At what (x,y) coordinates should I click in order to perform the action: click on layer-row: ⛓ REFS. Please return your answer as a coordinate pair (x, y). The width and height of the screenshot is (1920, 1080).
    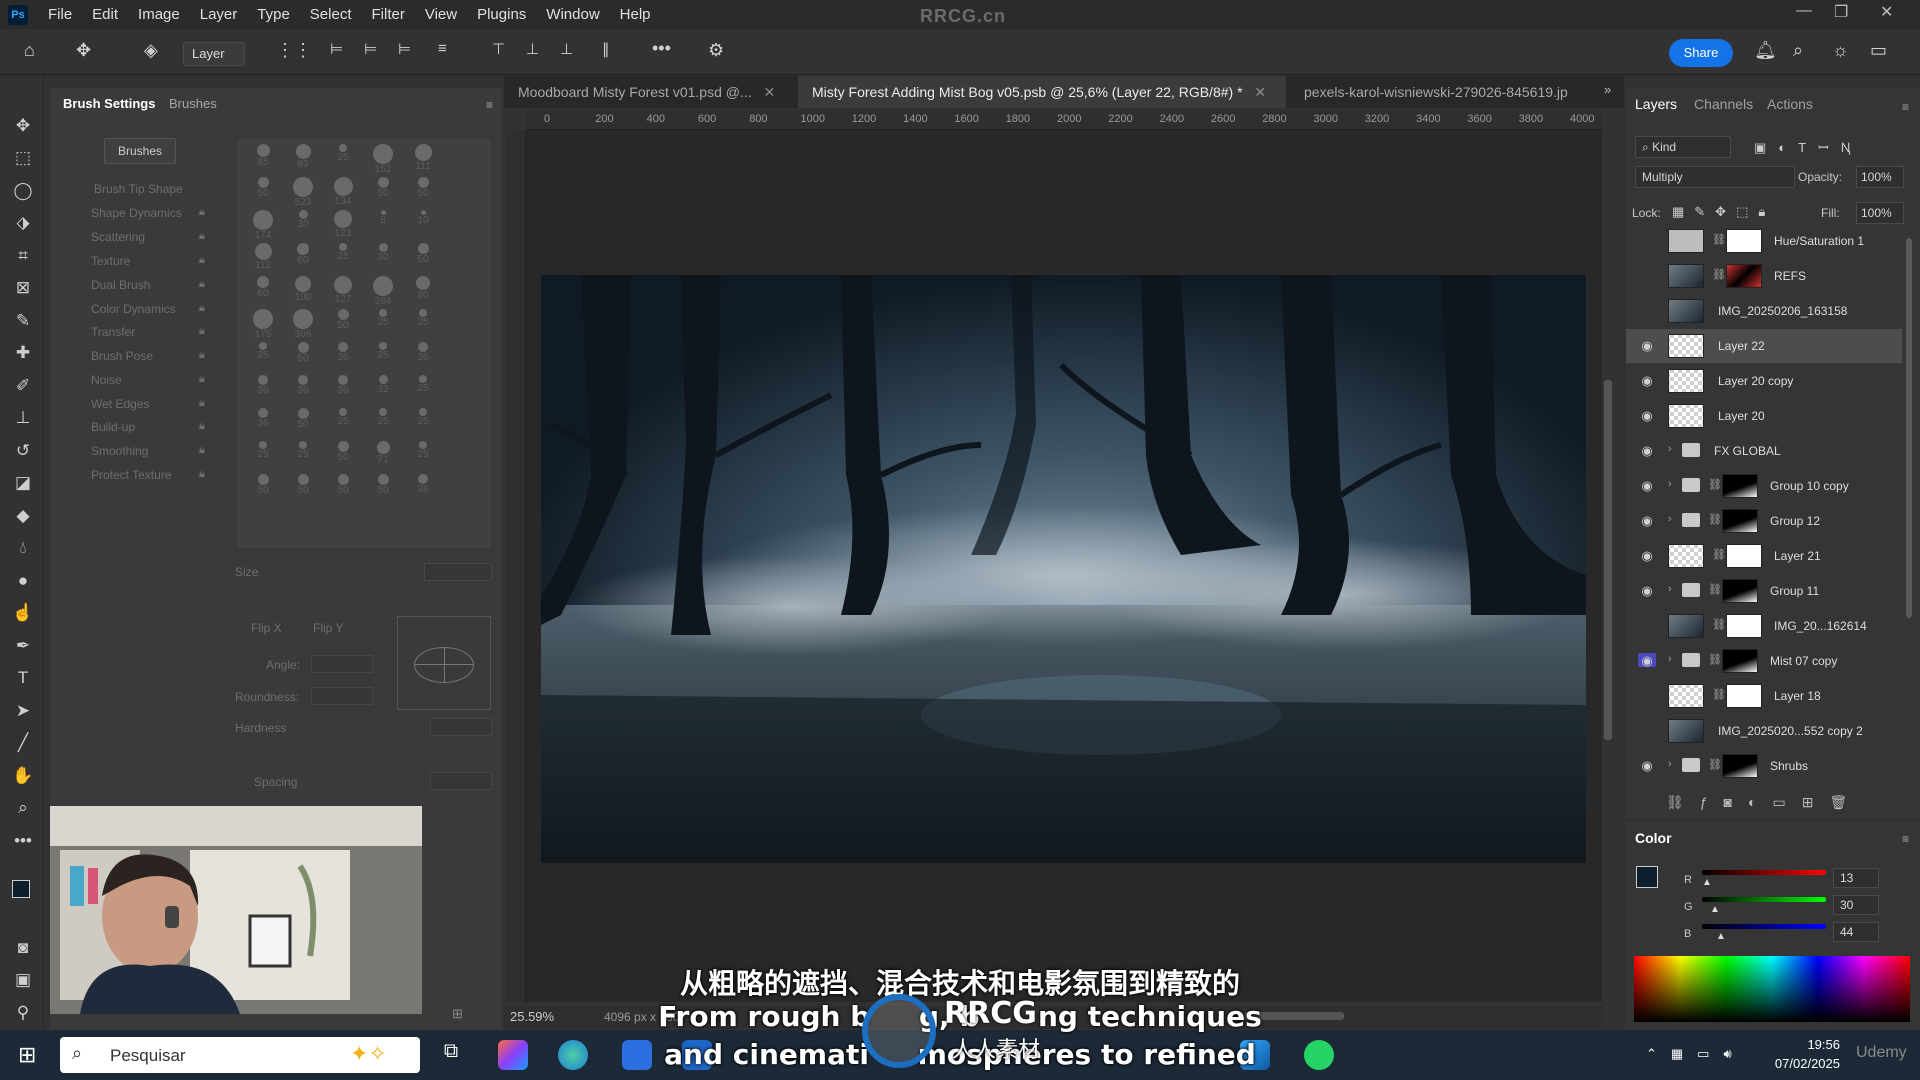
    Looking at the image, I should click on (1764, 276).